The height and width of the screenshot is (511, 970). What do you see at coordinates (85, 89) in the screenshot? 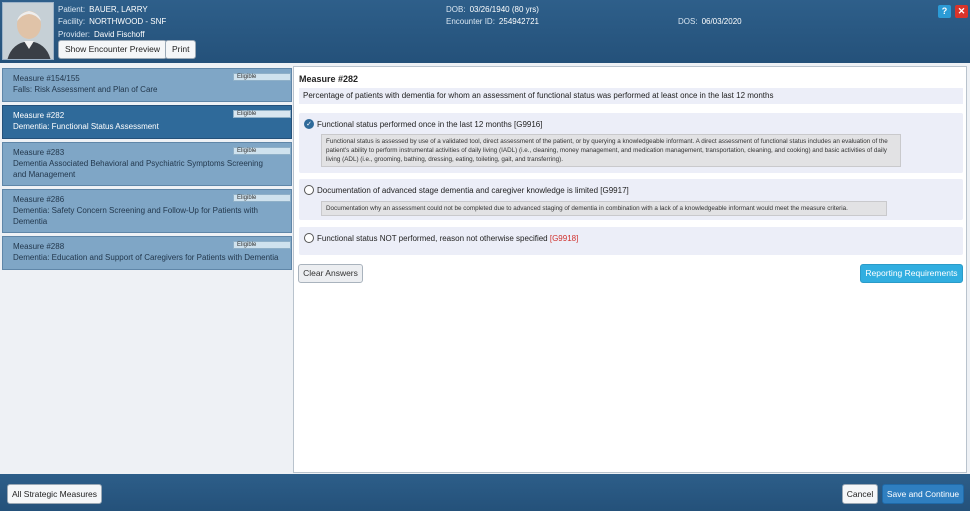
I see `measure-name: Falls: Risk Assessment and Plan of Care` at bounding box center [85, 89].